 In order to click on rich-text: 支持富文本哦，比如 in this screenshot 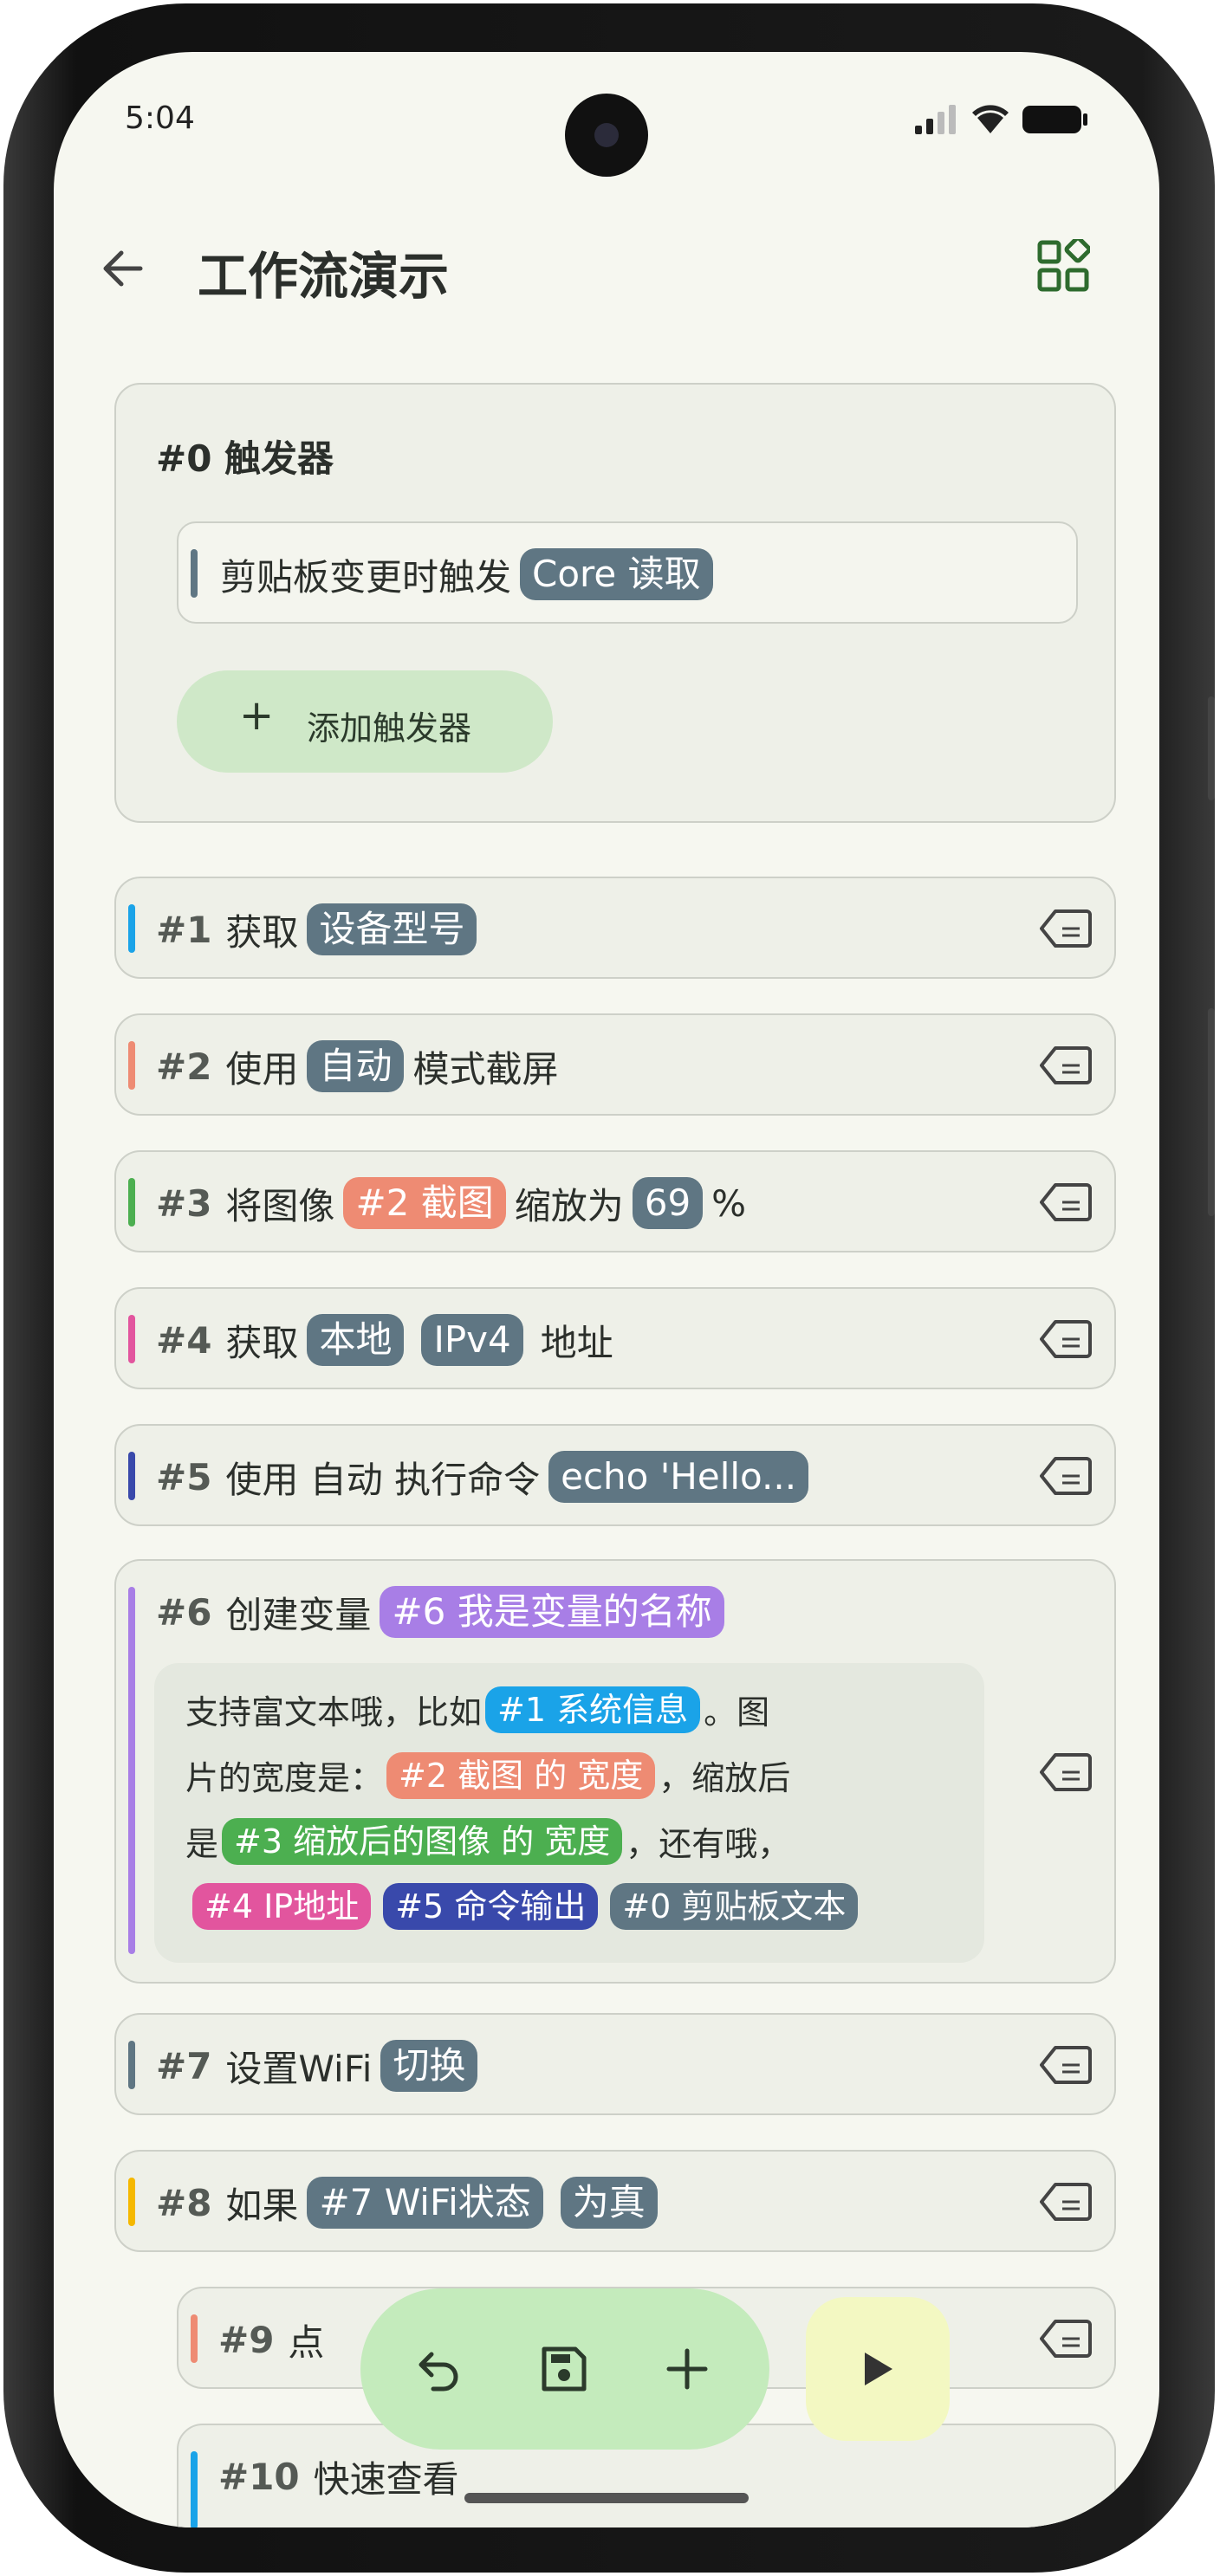, I will do `click(334, 1712)`.